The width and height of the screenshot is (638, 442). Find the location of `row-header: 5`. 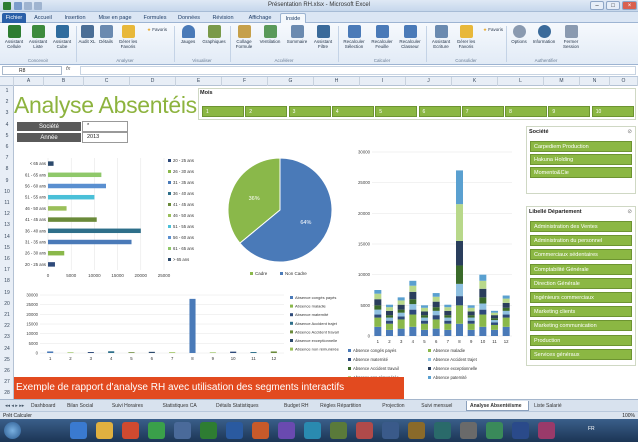

row-header: 5 is located at coordinates (7, 136).